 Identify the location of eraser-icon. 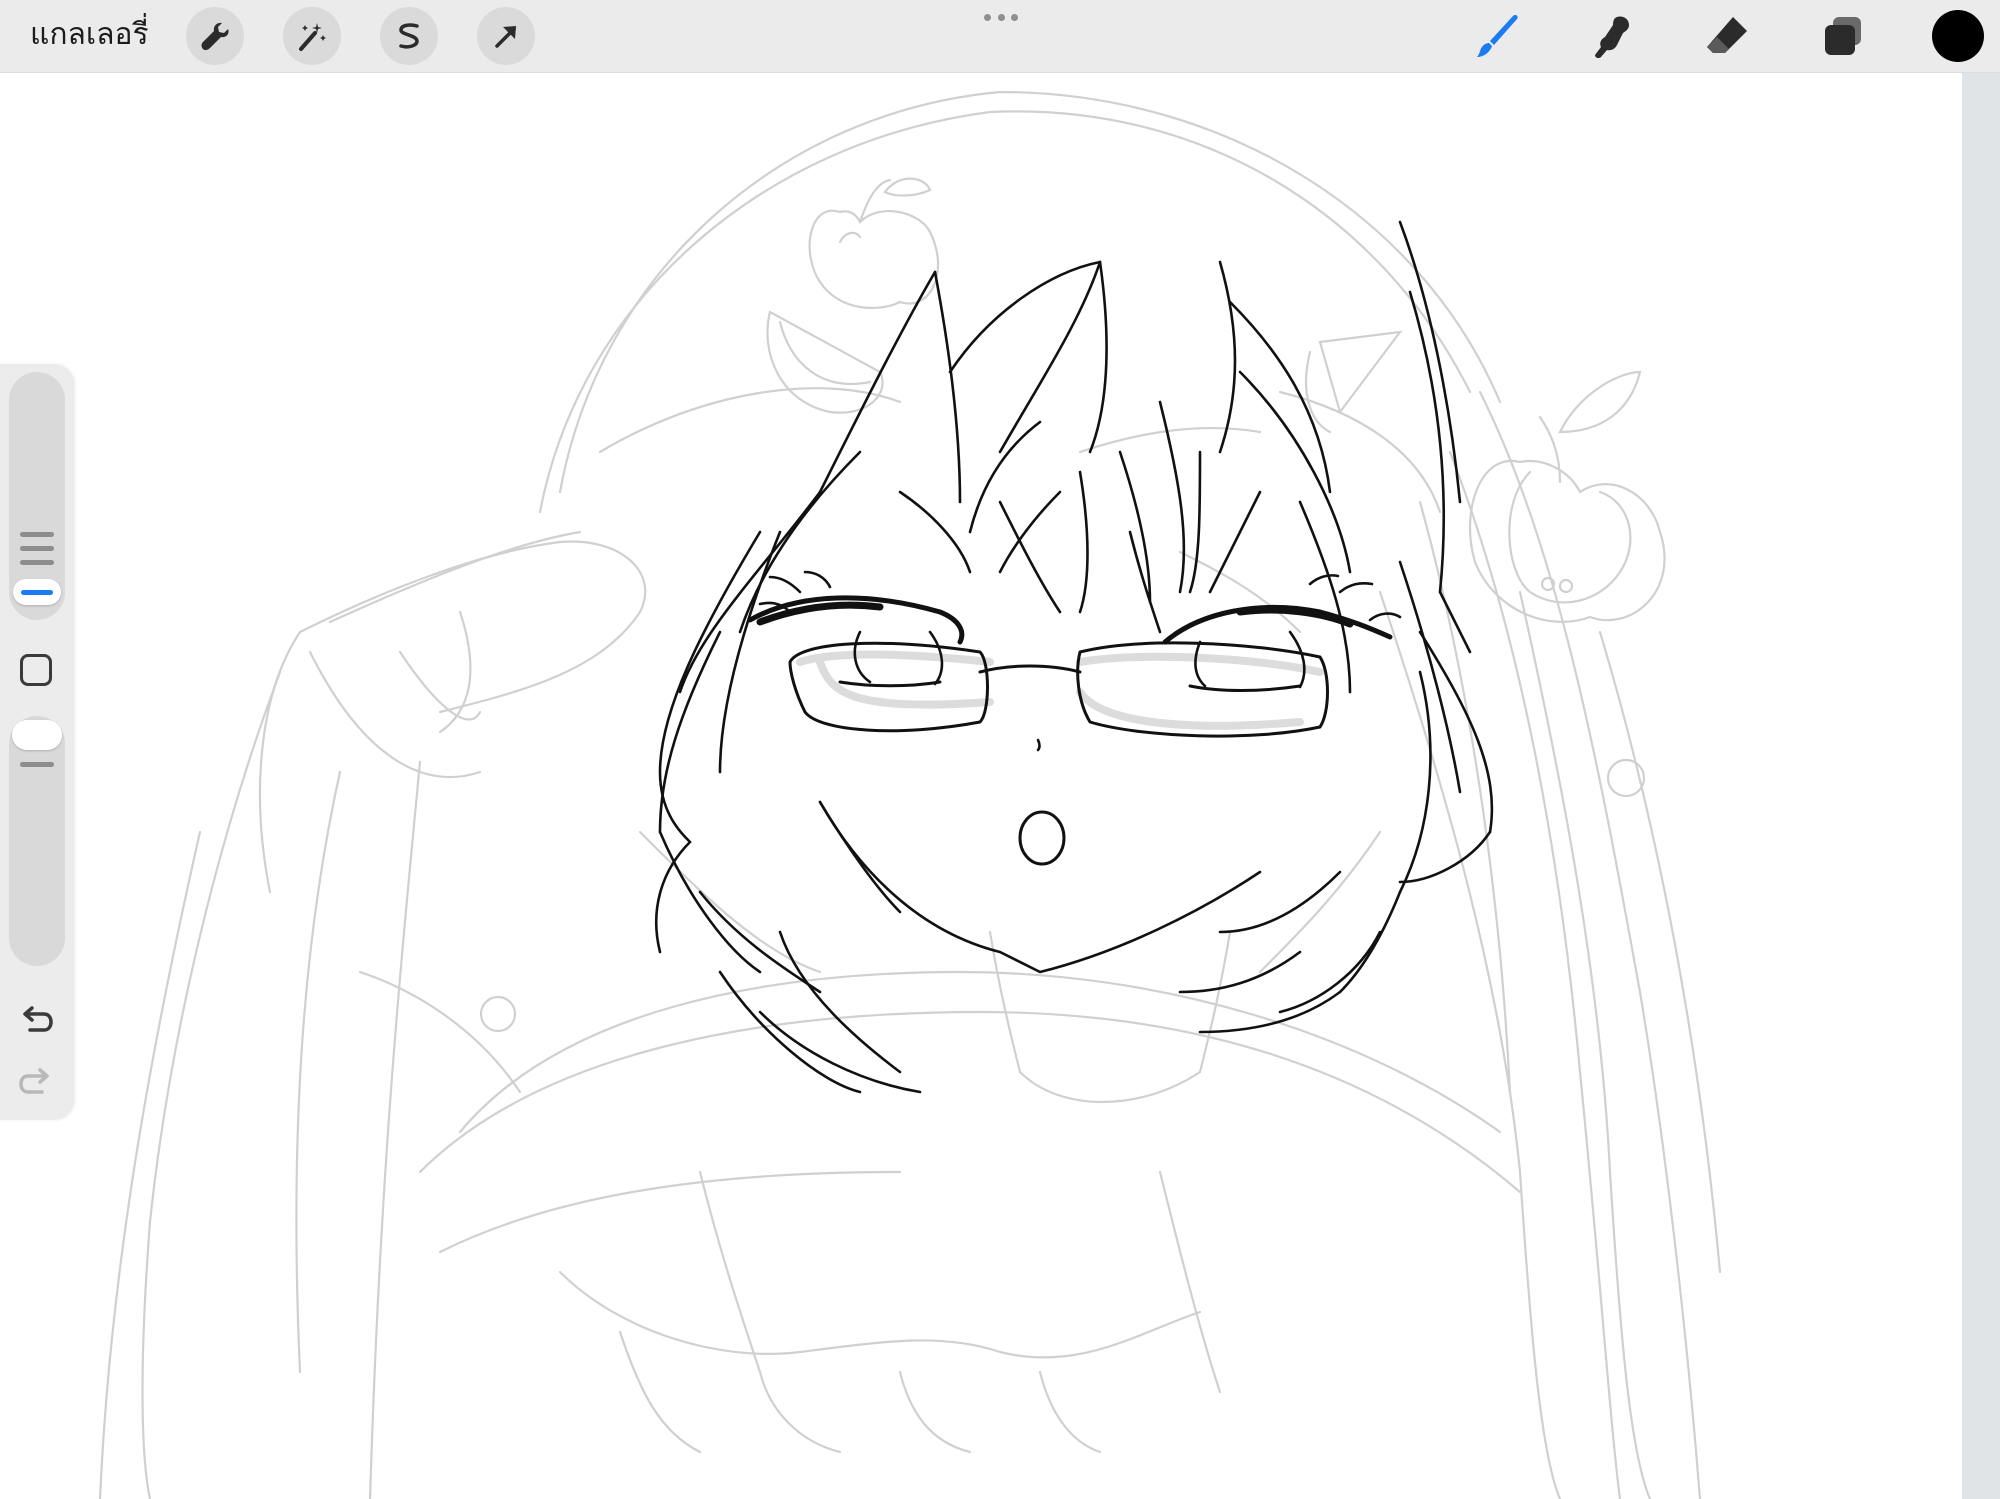
(1727, 35).